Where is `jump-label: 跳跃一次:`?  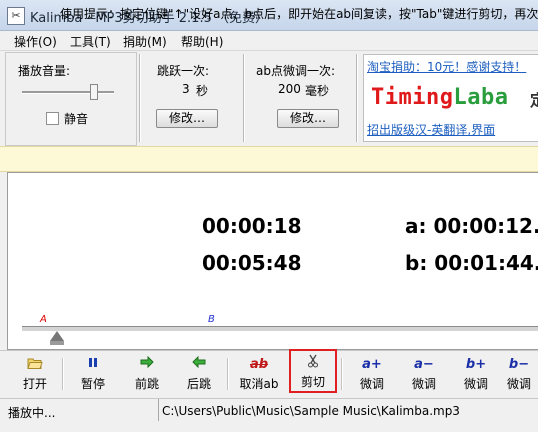 jump-label: 跳跃一次: is located at coordinates (183, 71).